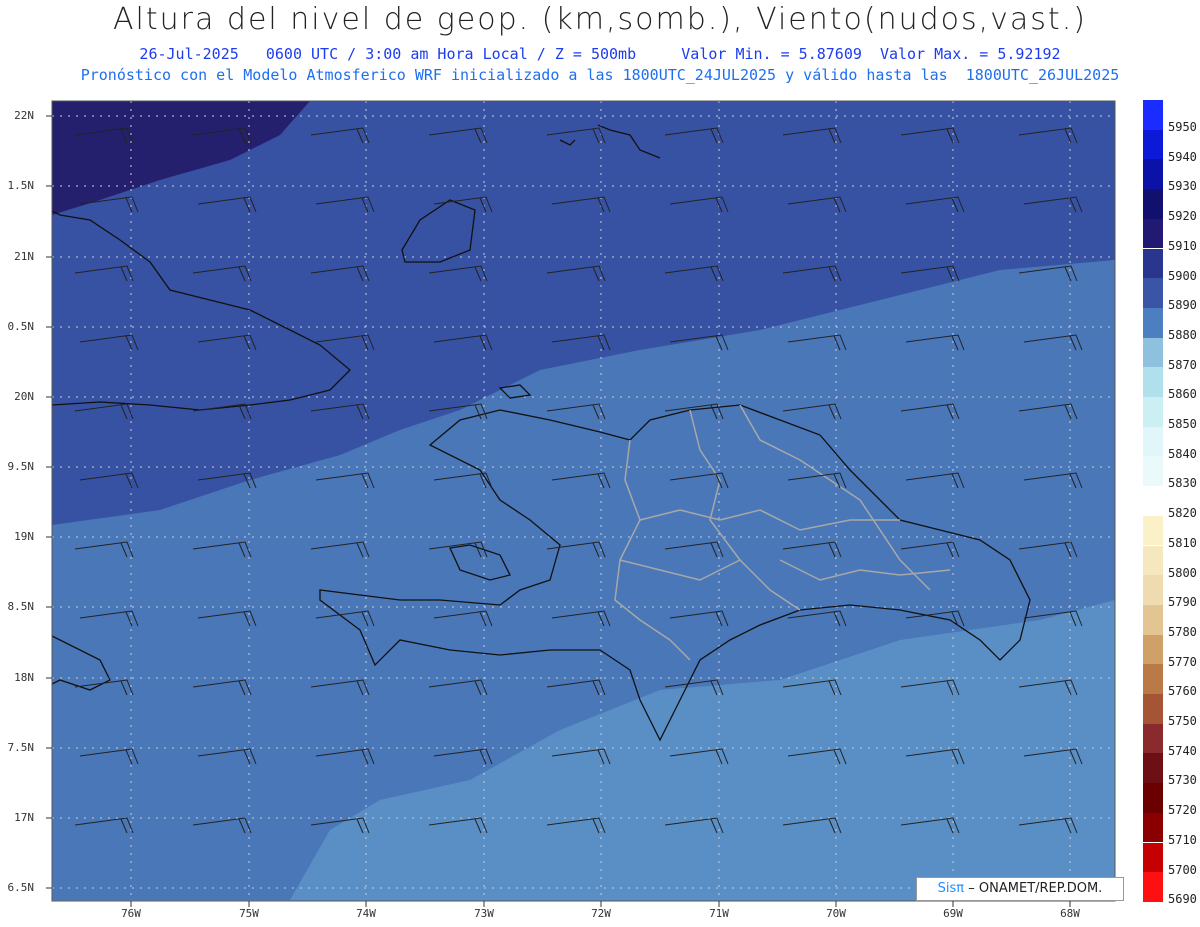  I want to click on lon-label: 74W, so click(366, 913).